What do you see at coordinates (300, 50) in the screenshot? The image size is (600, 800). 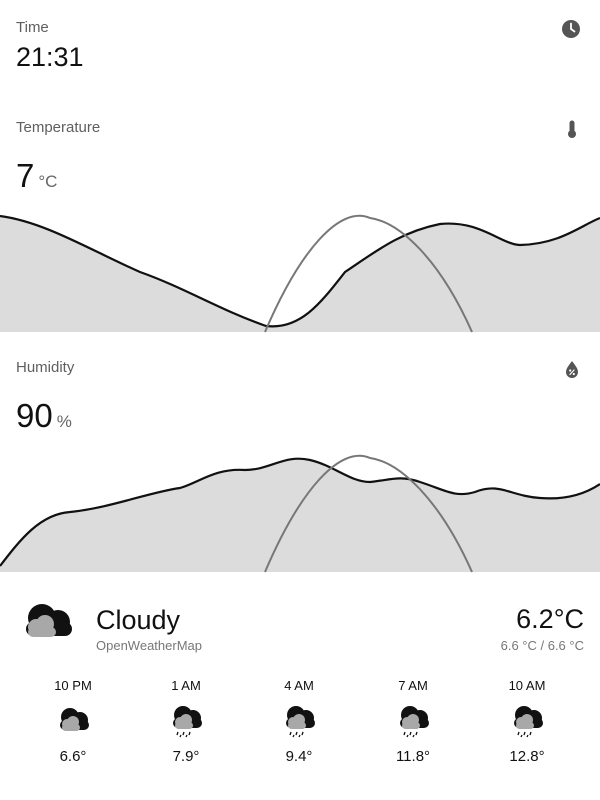 I see `time-card: Time 21:31` at bounding box center [300, 50].